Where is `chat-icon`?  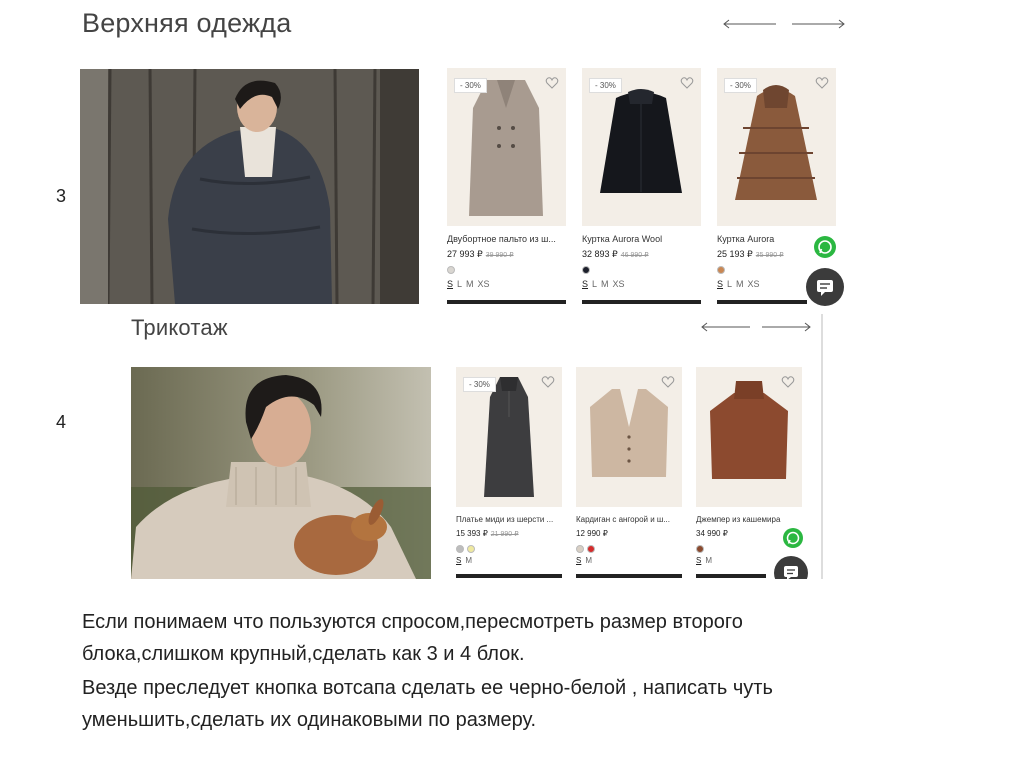 chat-icon is located at coordinates (825, 287).